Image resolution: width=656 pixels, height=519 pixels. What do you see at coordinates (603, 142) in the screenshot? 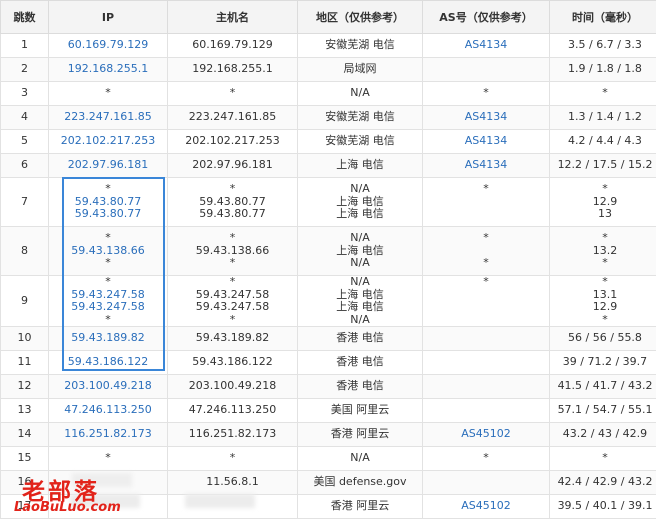
I see `cell-time: 4.2 / 4.4 / 4.3` at bounding box center [603, 142].